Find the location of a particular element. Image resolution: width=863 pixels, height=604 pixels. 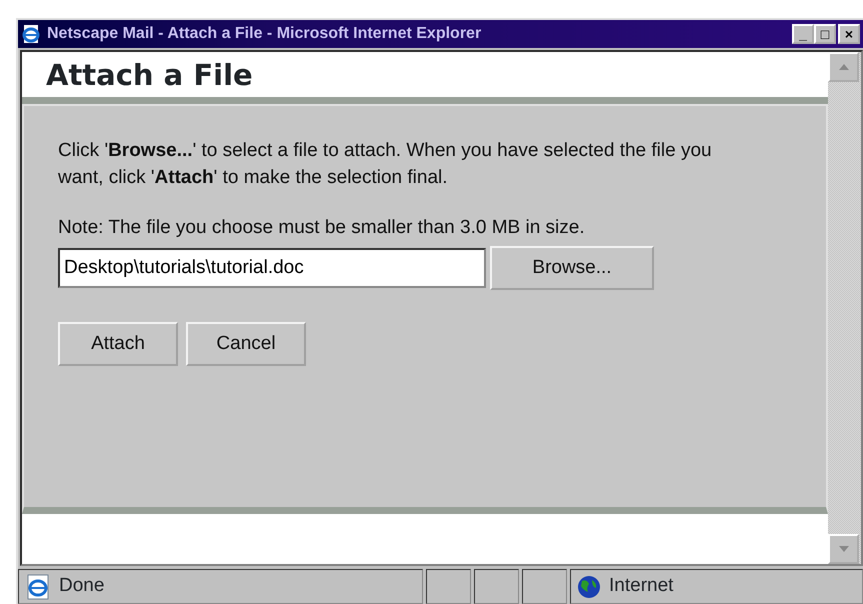

window-title: Netscape Mail - Attach a File - Microsoft Internet Explorer is located at coordinates (264, 34).